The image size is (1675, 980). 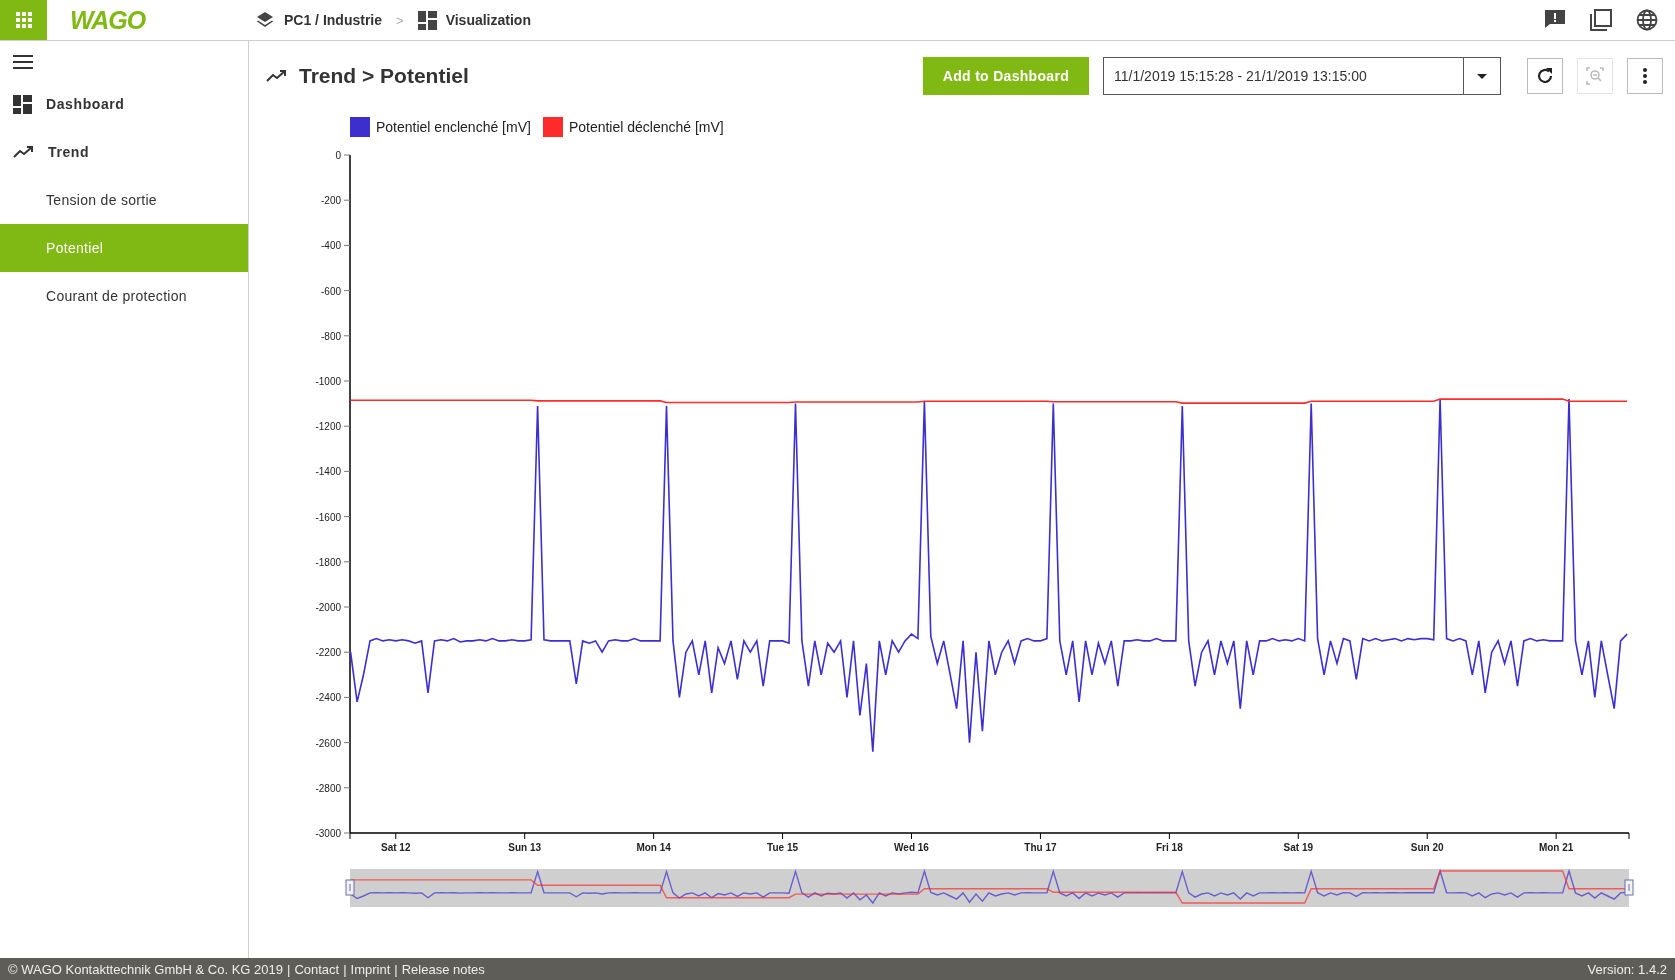 What do you see at coordinates (145, 969) in the screenshot?
I see `copyright-text: © WAGO Kontakttechnik GmbH & Co. KG 2019` at bounding box center [145, 969].